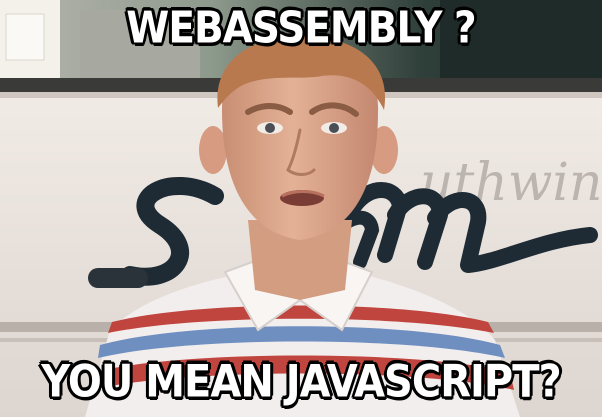  I want to click on bottom-caption: YOU MEAN JAVASCRIPT?, so click(301, 382).